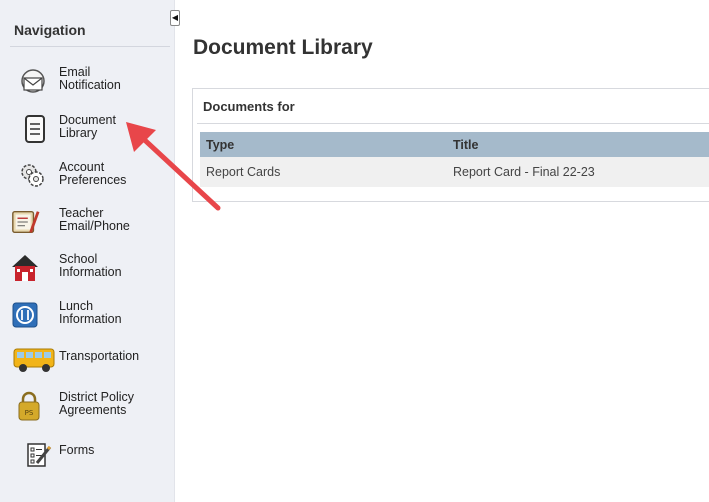 The width and height of the screenshot is (709, 502). Describe the element at coordinates (50, 30) in the screenshot. I see `navigation-heading: Navigation` at that location.